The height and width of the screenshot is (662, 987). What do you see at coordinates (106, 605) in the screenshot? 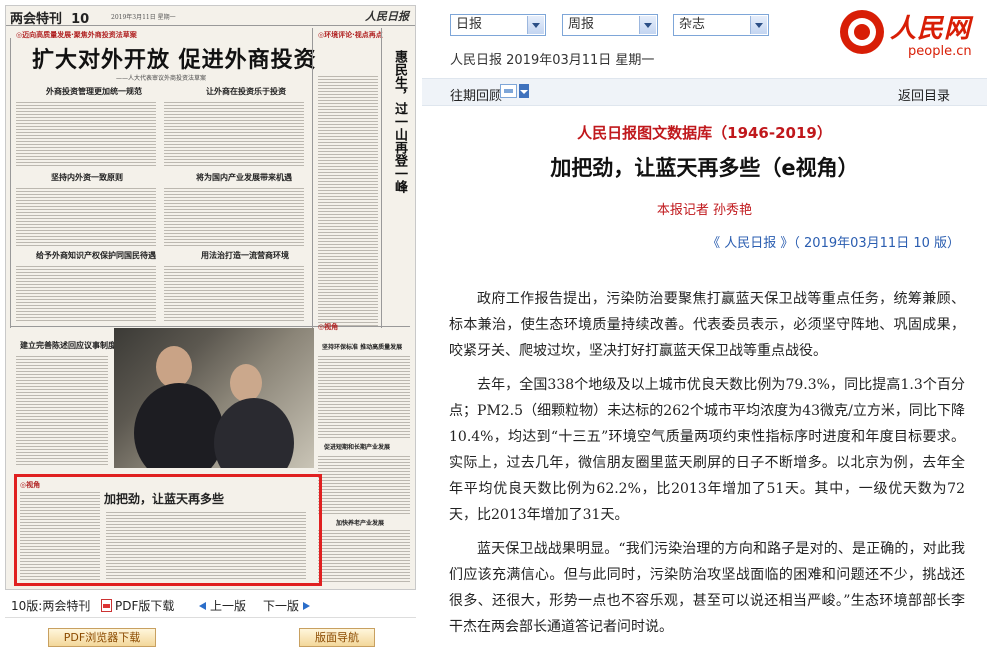
I see `pdf-icon` at bounding box center [106, 605].